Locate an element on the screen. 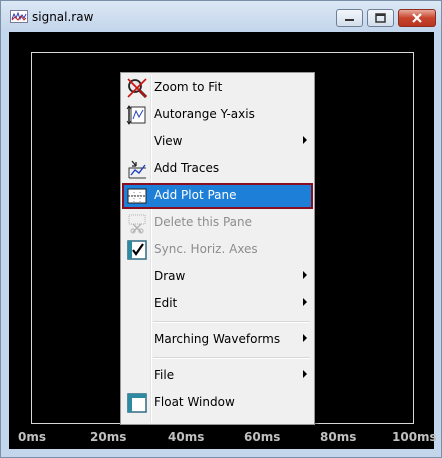  maximize-button is located at coordinates (380, 18).